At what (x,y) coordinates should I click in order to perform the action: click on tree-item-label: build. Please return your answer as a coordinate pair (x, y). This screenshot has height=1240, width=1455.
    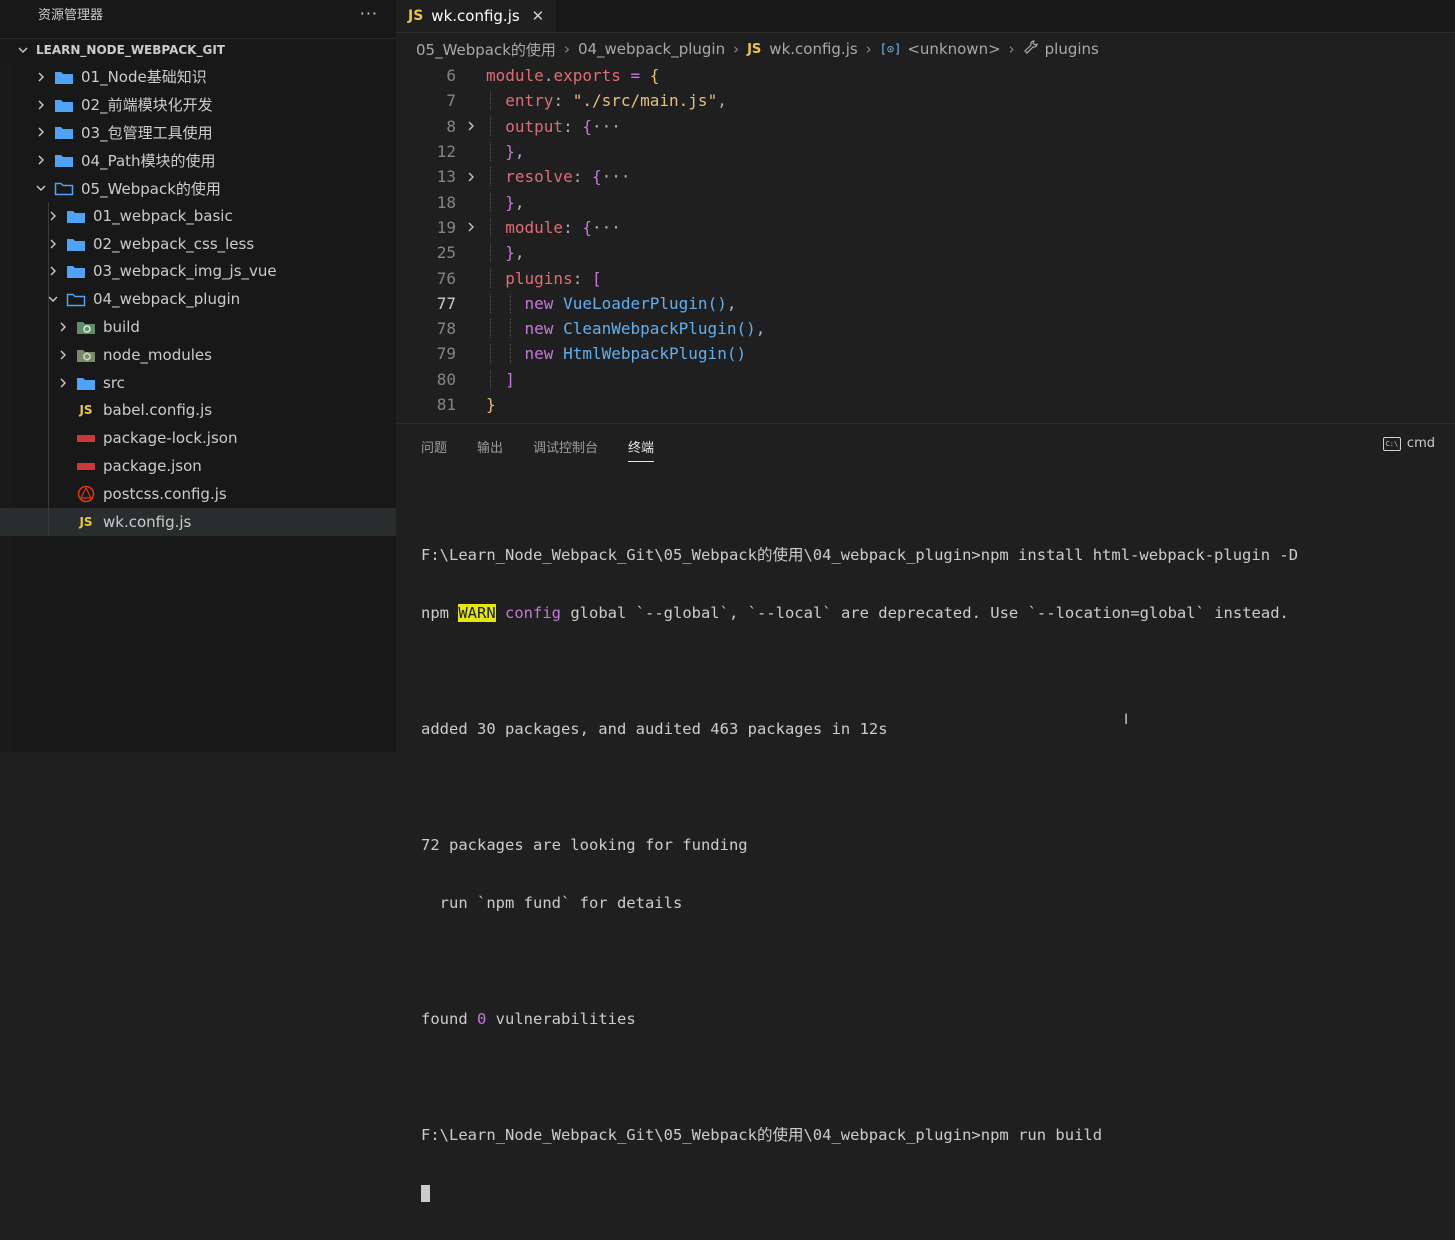
    Looking at the image, I should click on (121, 327).